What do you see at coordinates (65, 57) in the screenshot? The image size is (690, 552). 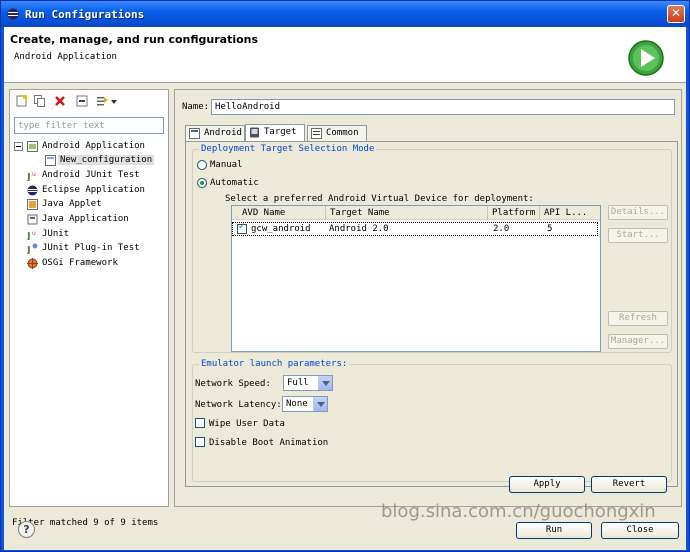 I see `header-subtitle: Android Application` at bounding box center [65, 57].